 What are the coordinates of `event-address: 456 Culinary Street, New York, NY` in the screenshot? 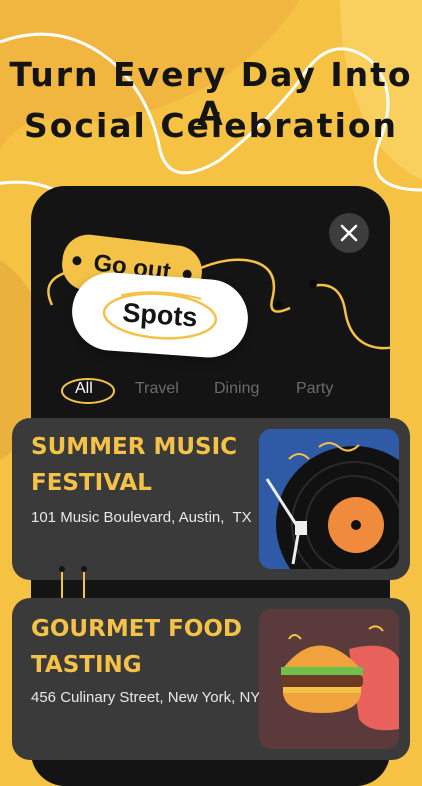 It's located at (146, 697).